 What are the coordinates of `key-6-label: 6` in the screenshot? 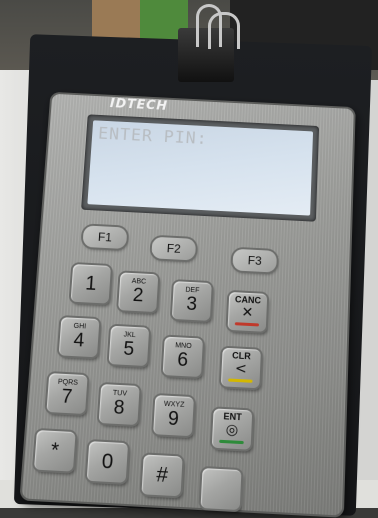 It's located at (182, 360).